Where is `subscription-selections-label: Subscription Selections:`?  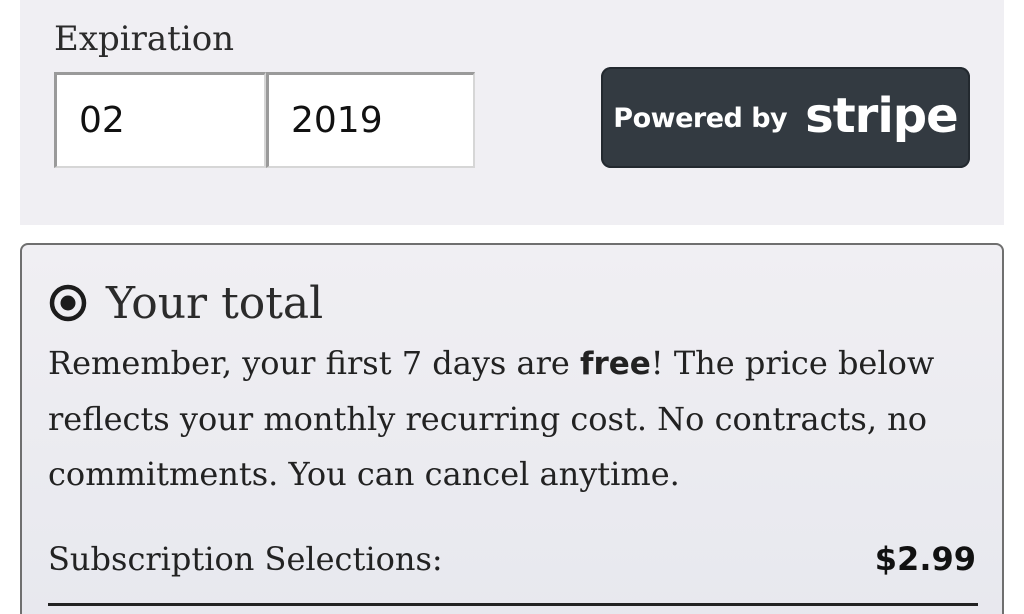
subscription-selections-label: Subscription Selections: is located at coordinates (245, 559).